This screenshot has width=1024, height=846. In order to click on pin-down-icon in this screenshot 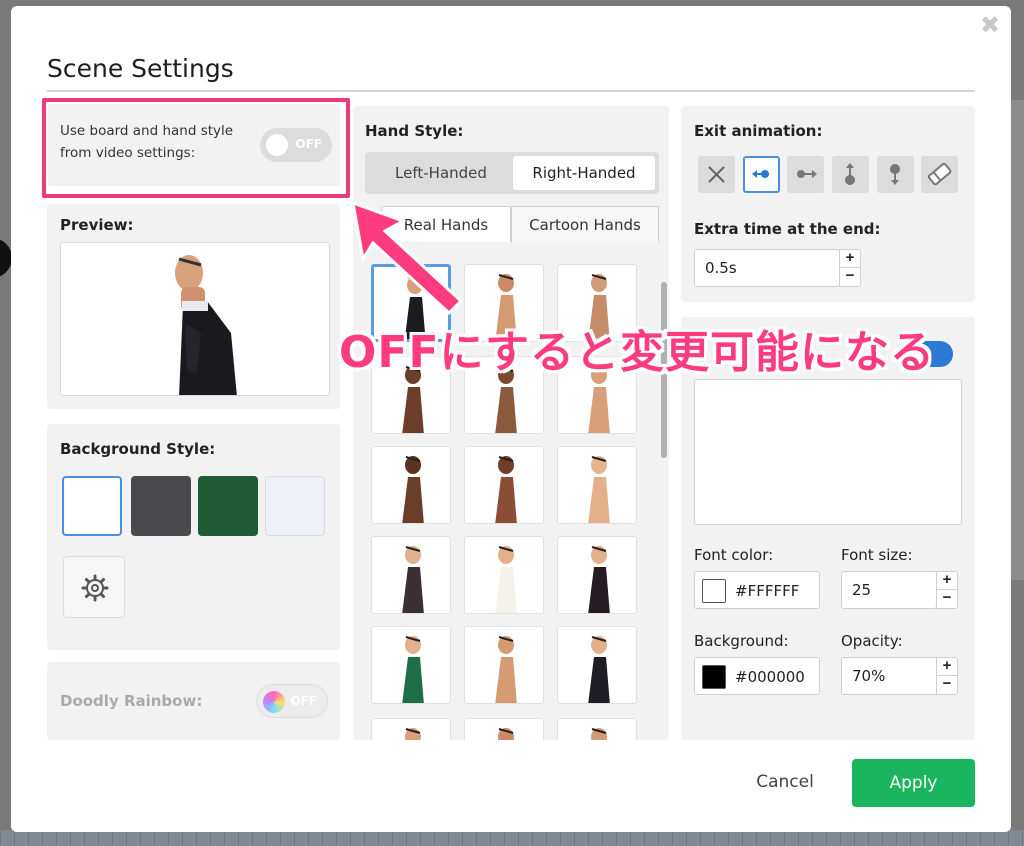, I will do `click(895, 174)`.